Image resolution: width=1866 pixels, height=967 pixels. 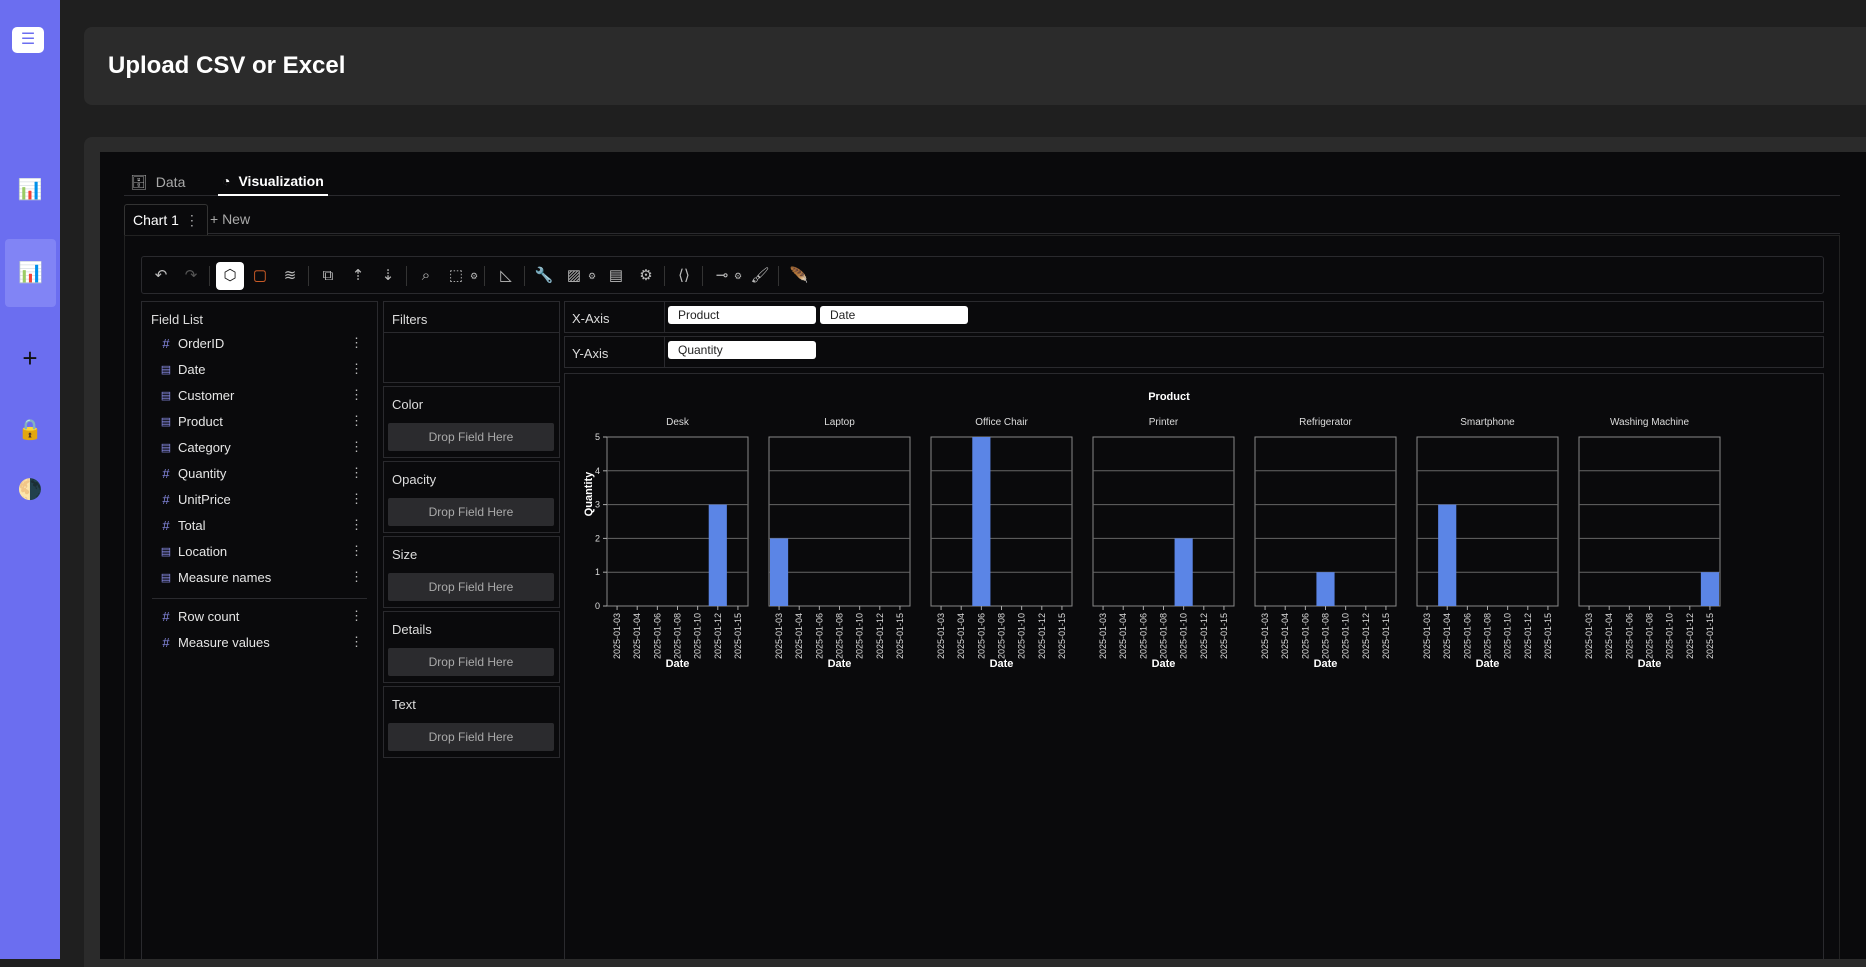 What do you see at coordinates (261, 525) in the screenshot?
I see `field-item: # Total ⋮` at bounding box center [261, 525].